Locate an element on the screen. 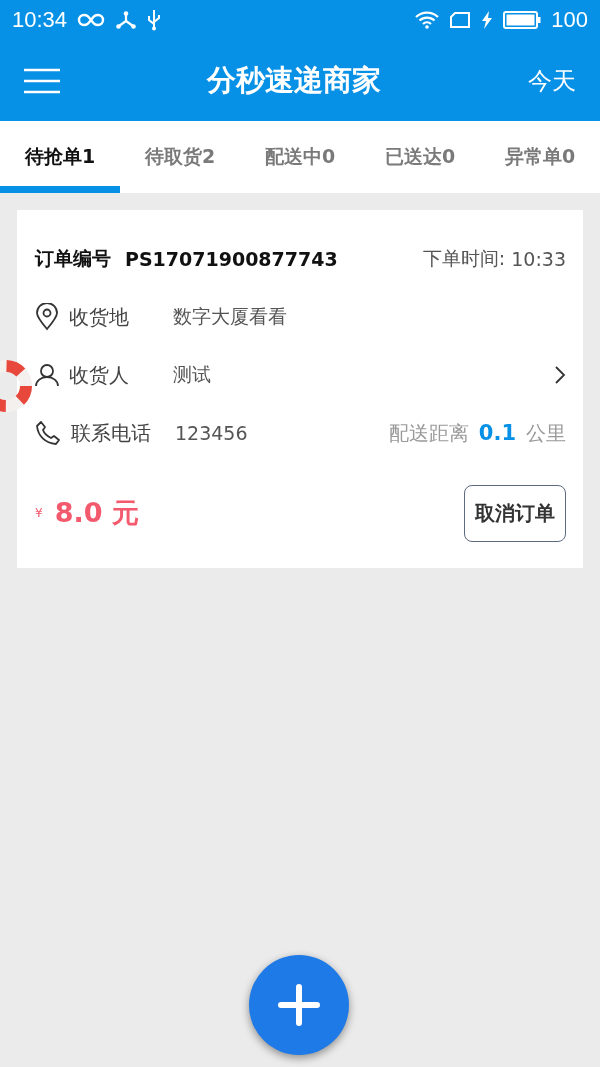 The image size is (600, 1067). sim-card-icon is located at coordinates (460, 20).